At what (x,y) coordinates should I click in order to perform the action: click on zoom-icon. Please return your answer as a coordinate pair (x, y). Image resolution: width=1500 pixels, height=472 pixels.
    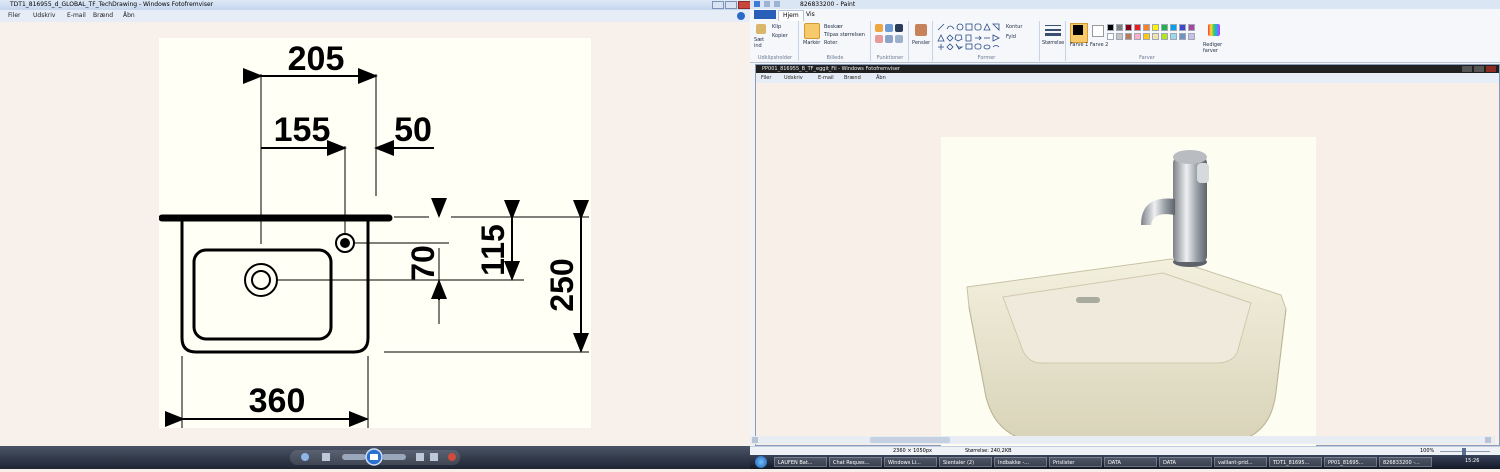
    Looking at the image, I should click on (305, 457).